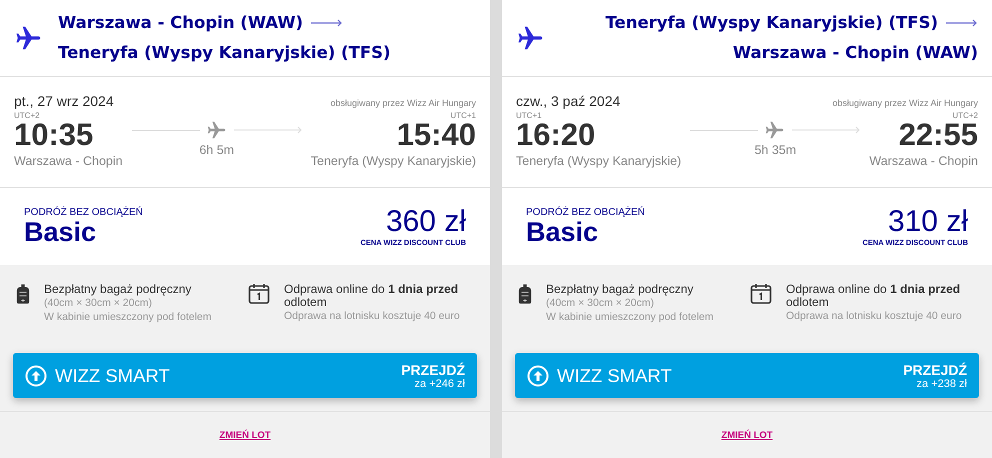  Describe the element at coordinates (436, 135) in the screenshot. I see `arrival-time: 15:40` at that location.